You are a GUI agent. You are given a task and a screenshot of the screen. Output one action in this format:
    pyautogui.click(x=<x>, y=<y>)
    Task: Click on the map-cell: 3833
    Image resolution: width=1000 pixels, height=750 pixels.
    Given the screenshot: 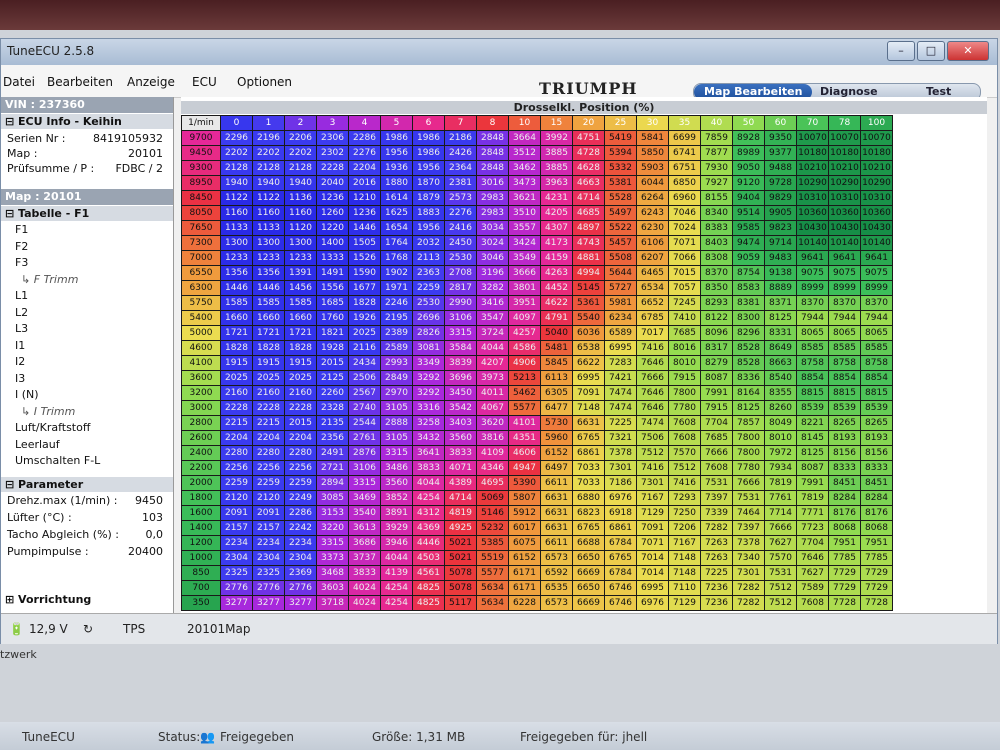 What is the action you would take?
    pyautogui.click(x=364, y=573)
    